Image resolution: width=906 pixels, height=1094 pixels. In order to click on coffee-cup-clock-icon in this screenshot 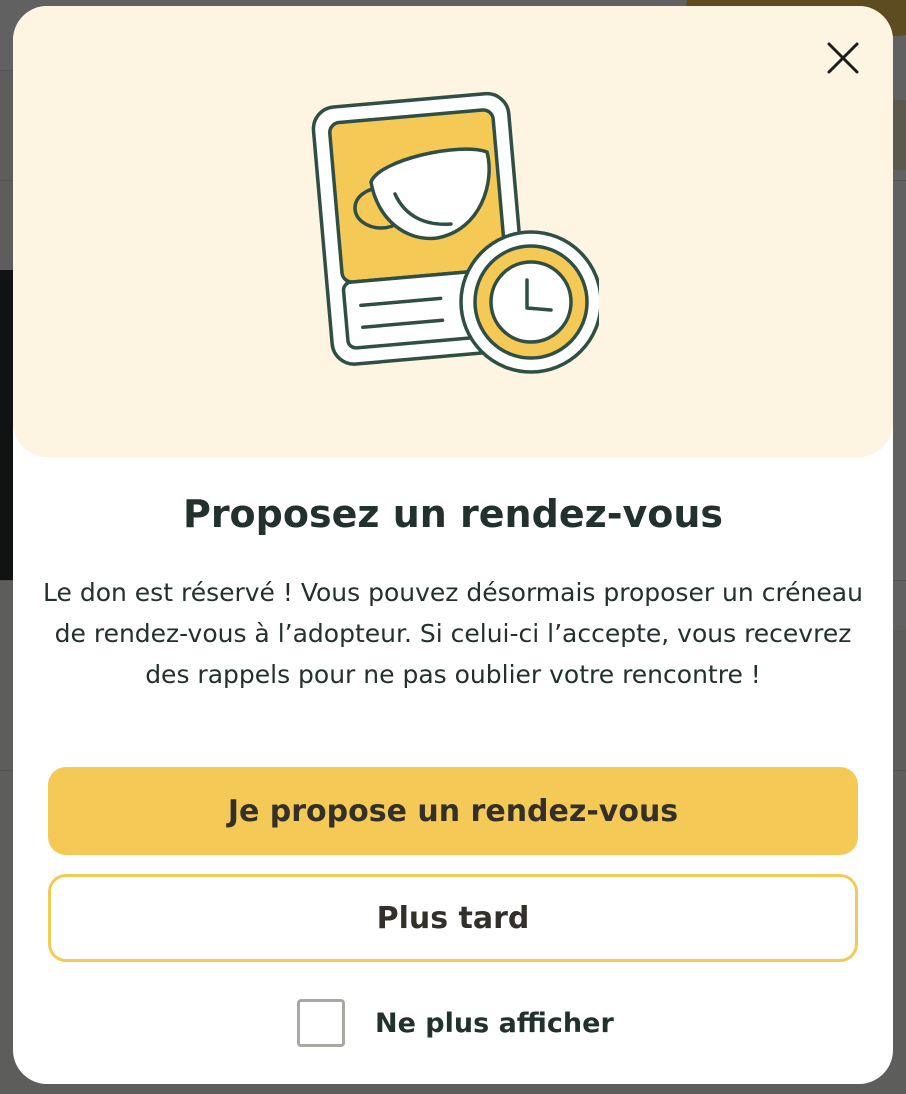, I will do `click(455, 232)`.